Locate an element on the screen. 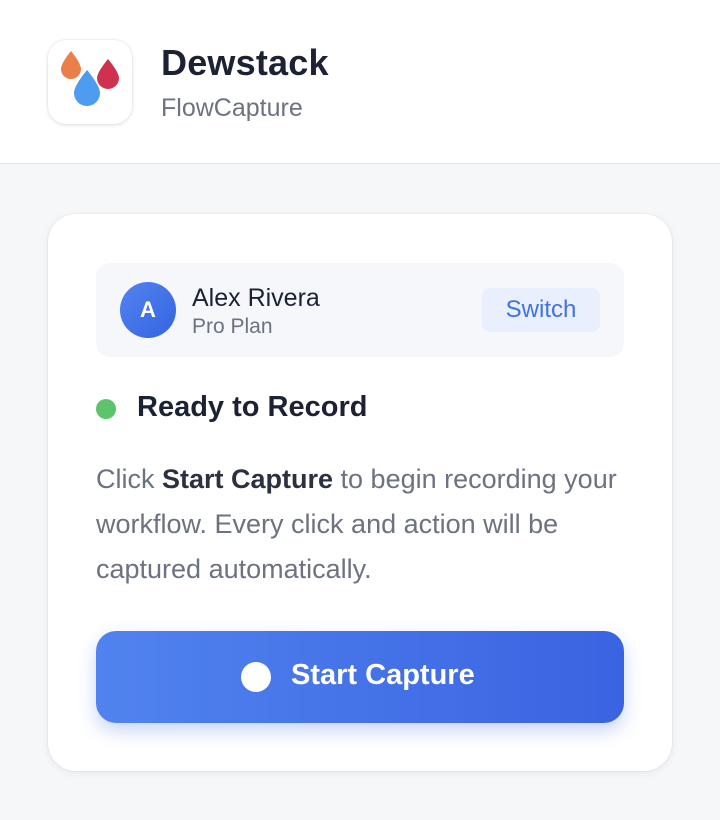 This screenshot has height=820, width=720. start-capture-label: Start Capture is located at coordinates (383, 675).